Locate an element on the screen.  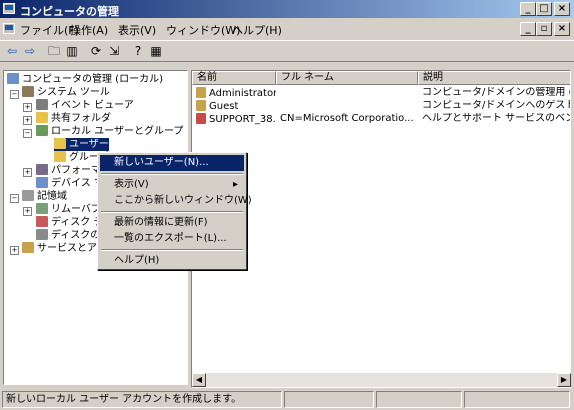
menu-item-help: ヘルプ(H) is located at coordinates (172, 261).